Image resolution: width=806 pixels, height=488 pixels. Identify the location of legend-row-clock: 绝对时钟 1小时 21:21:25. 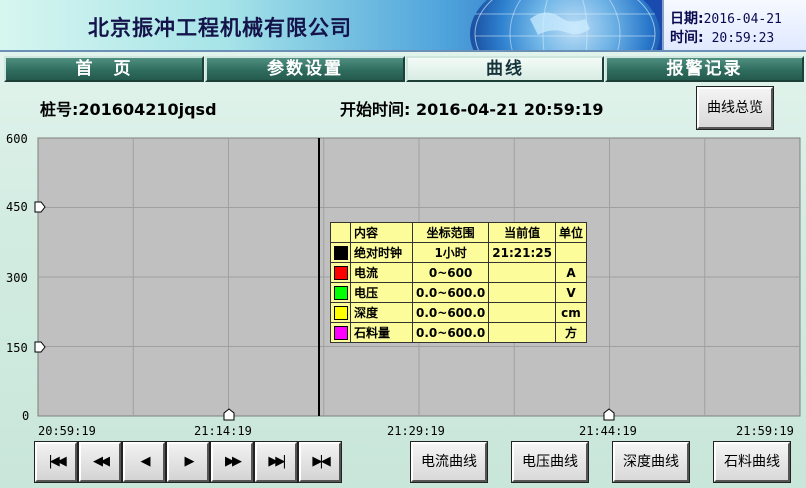
(459, 252).